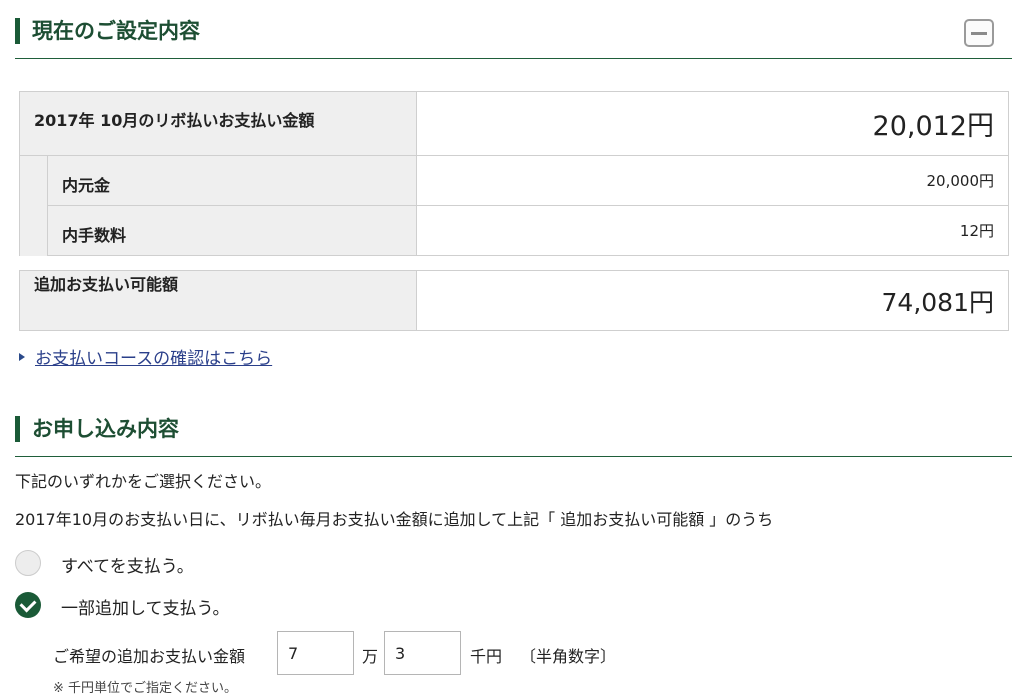 This screenshot has width=1024, height=699. I want to click on radio-checked-icon, so click(28, 605).